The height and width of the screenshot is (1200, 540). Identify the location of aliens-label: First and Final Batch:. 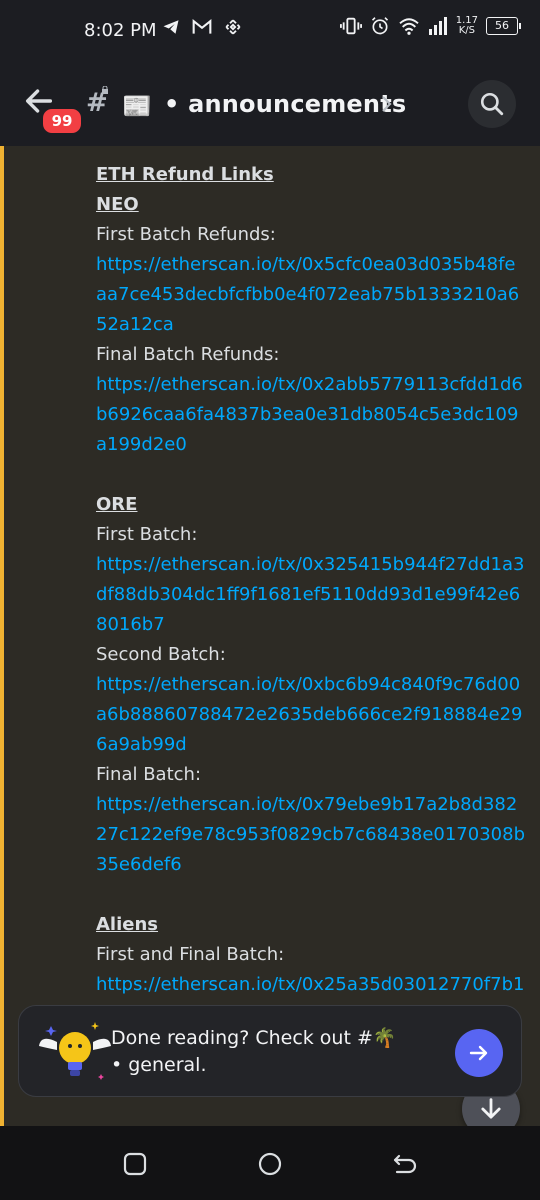
(190, 954).